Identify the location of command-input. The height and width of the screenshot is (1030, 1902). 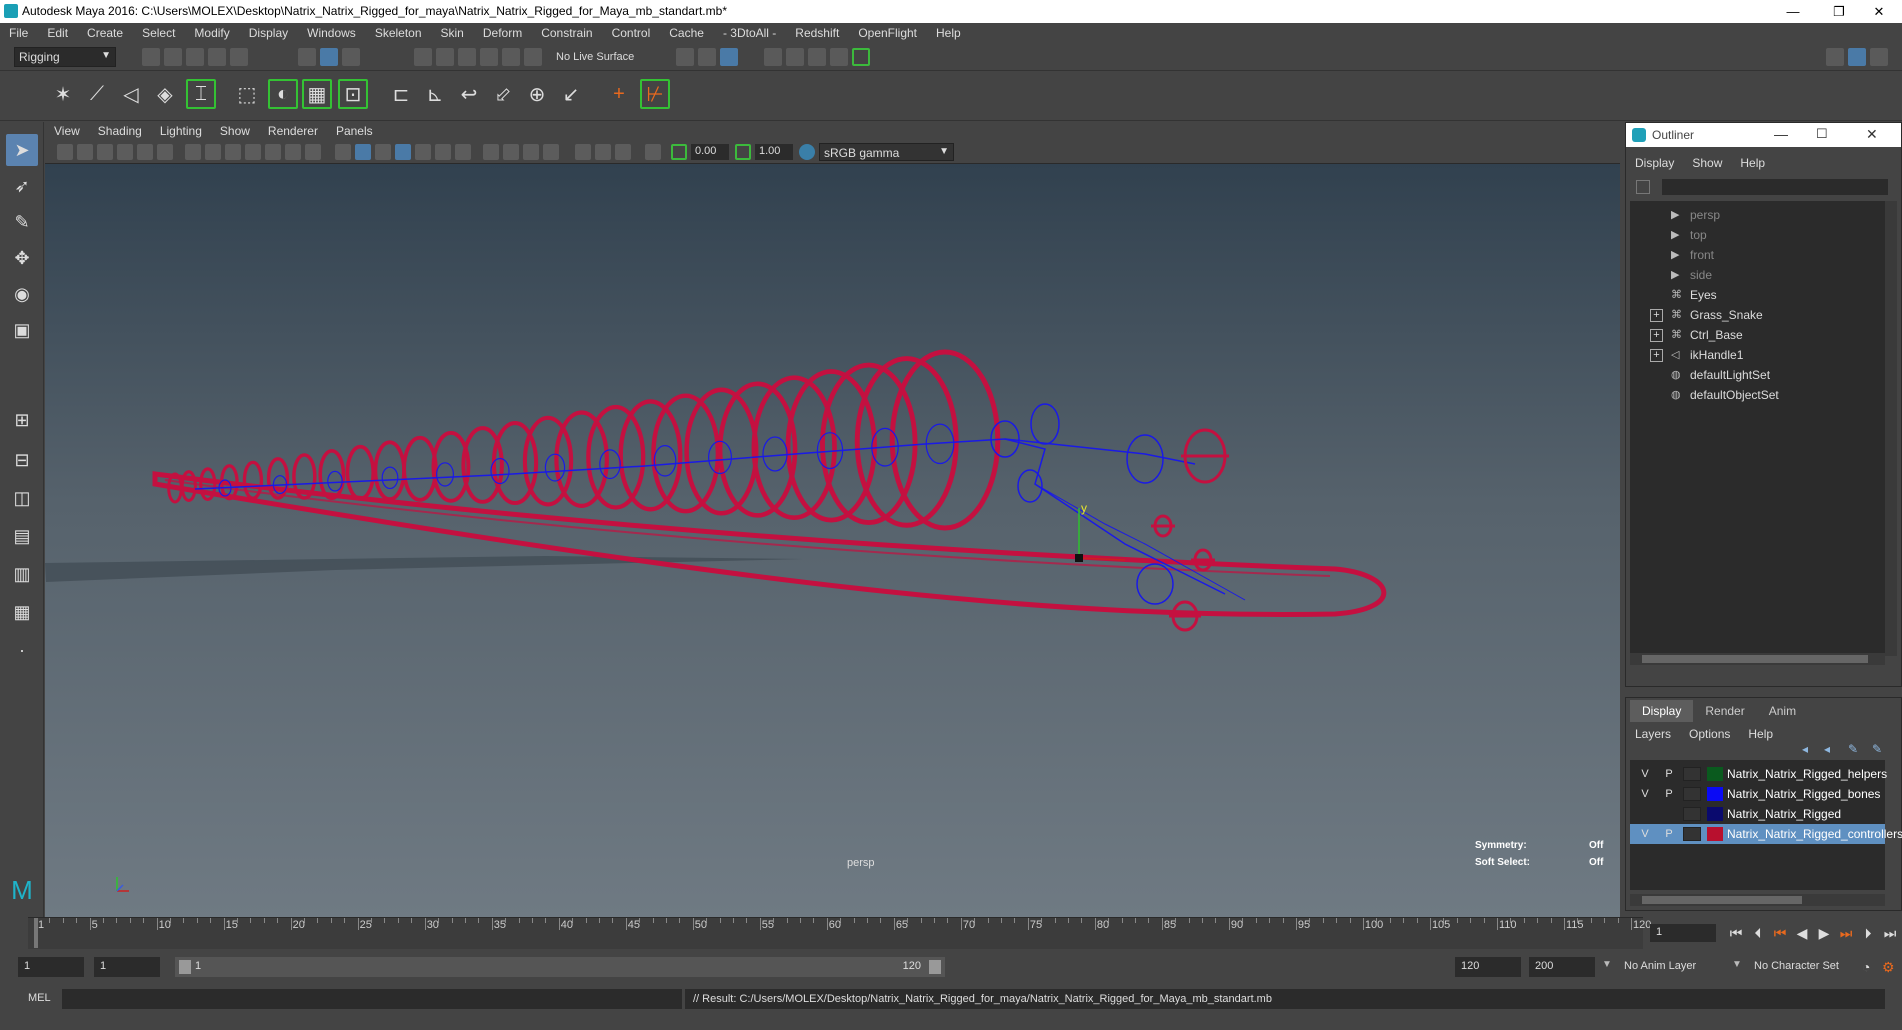
(372, 999).